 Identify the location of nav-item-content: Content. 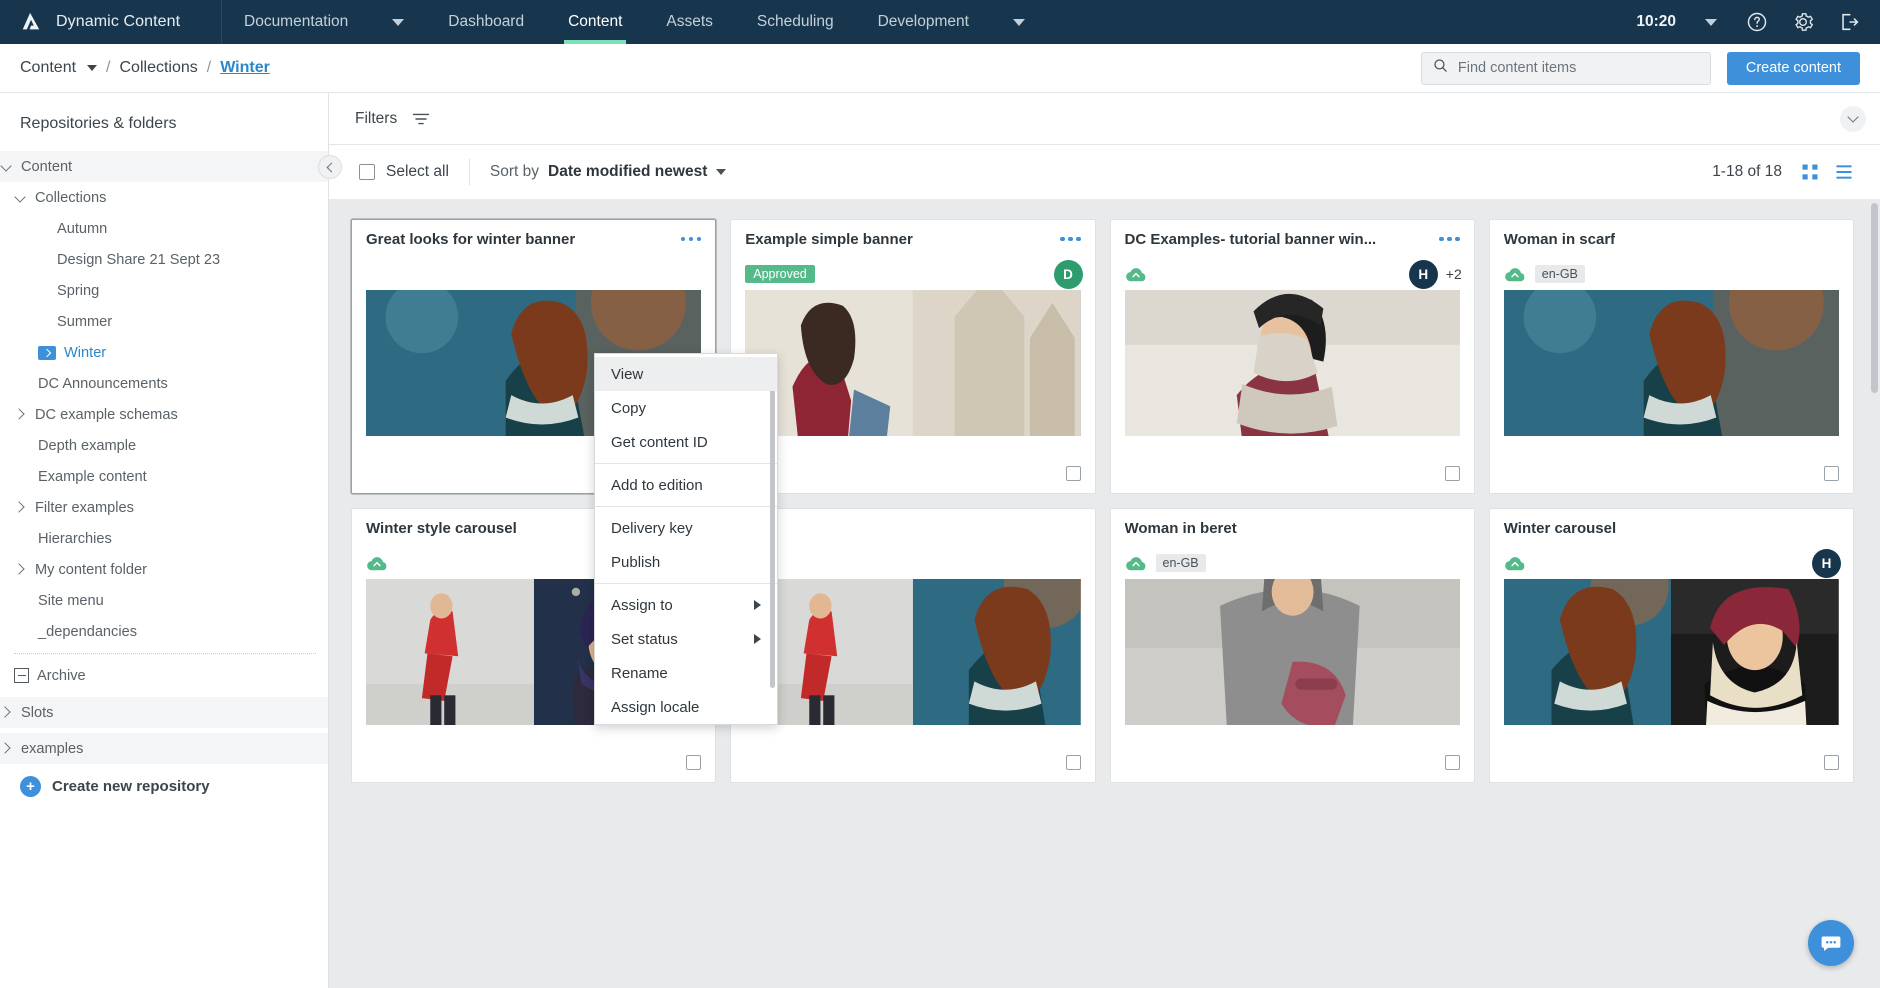
(595, 22).